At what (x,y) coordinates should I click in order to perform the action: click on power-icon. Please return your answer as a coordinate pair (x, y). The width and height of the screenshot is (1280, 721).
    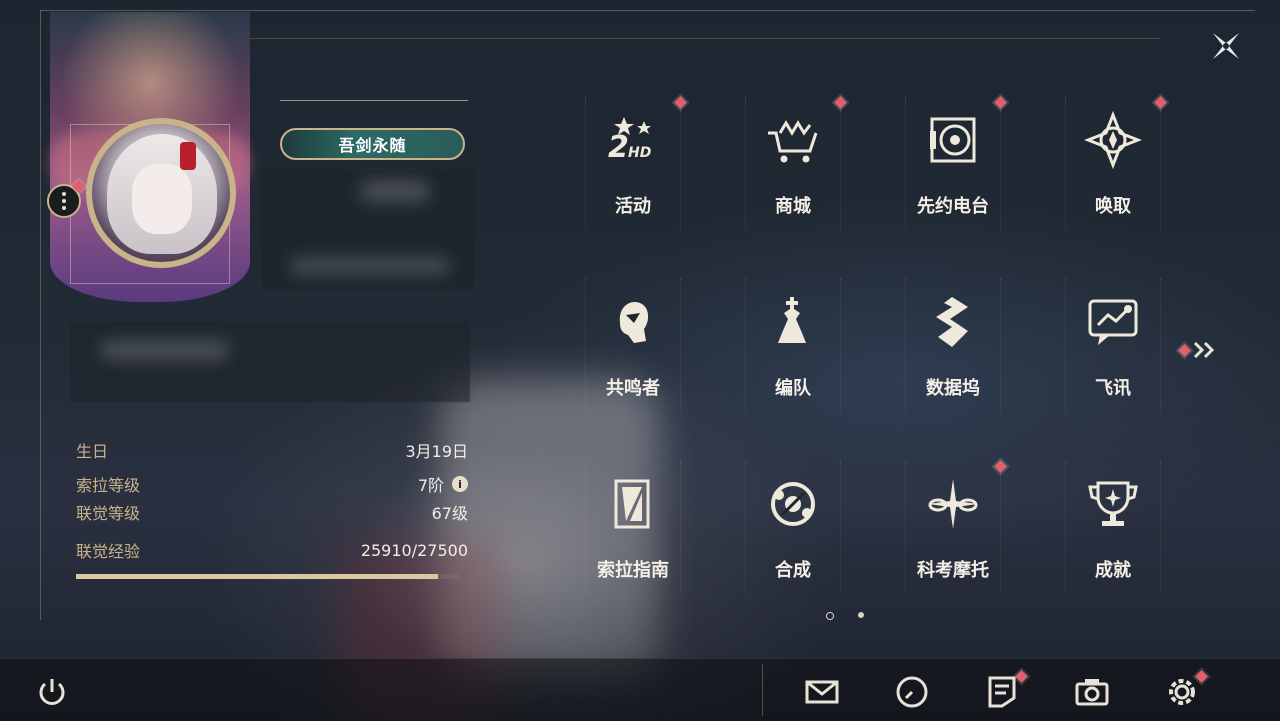
    Looking at the image, I should click on (52, 692).